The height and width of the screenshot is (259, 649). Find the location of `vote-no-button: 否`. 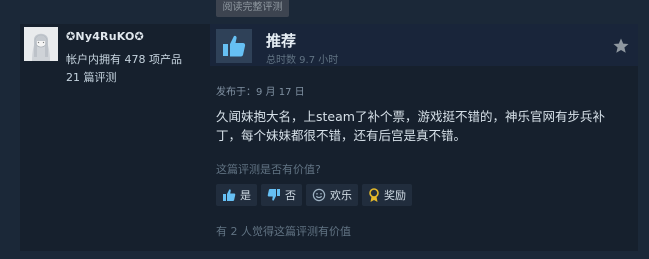

vote-no-button: 否 is located at coordinates (281, 195).